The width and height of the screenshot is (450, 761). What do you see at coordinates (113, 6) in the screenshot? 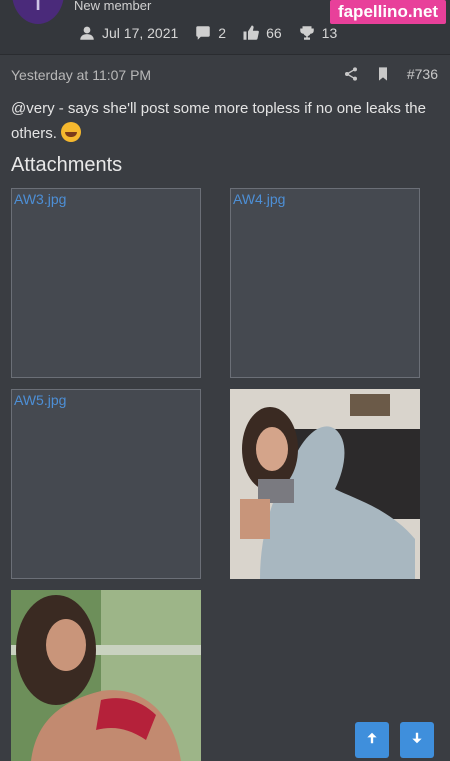
I see `member-role: New member` at bounding box center [113, 6].